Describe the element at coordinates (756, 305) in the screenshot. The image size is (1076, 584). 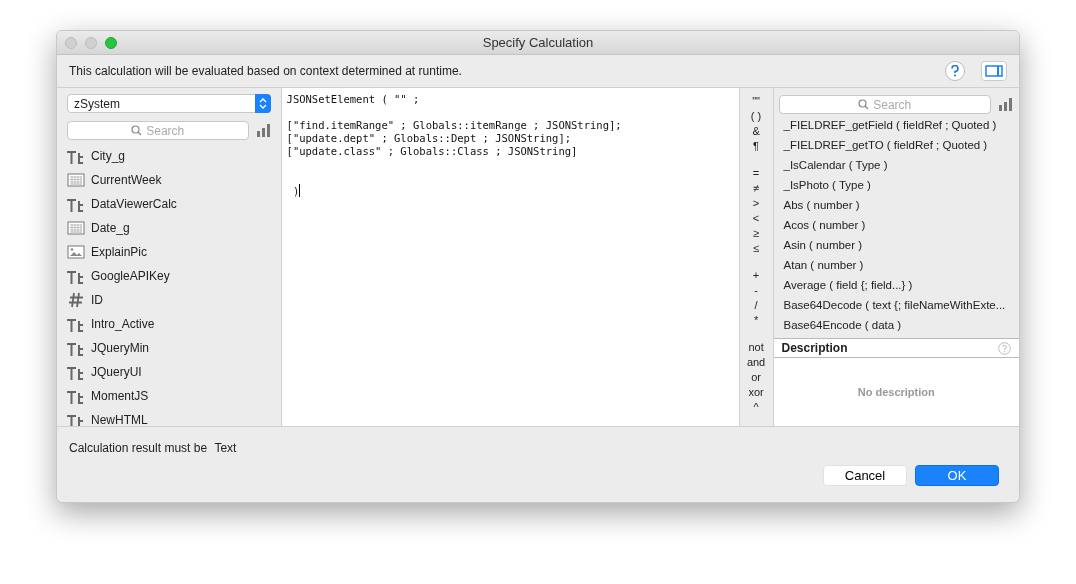
I see `operator-button: /` at that location.